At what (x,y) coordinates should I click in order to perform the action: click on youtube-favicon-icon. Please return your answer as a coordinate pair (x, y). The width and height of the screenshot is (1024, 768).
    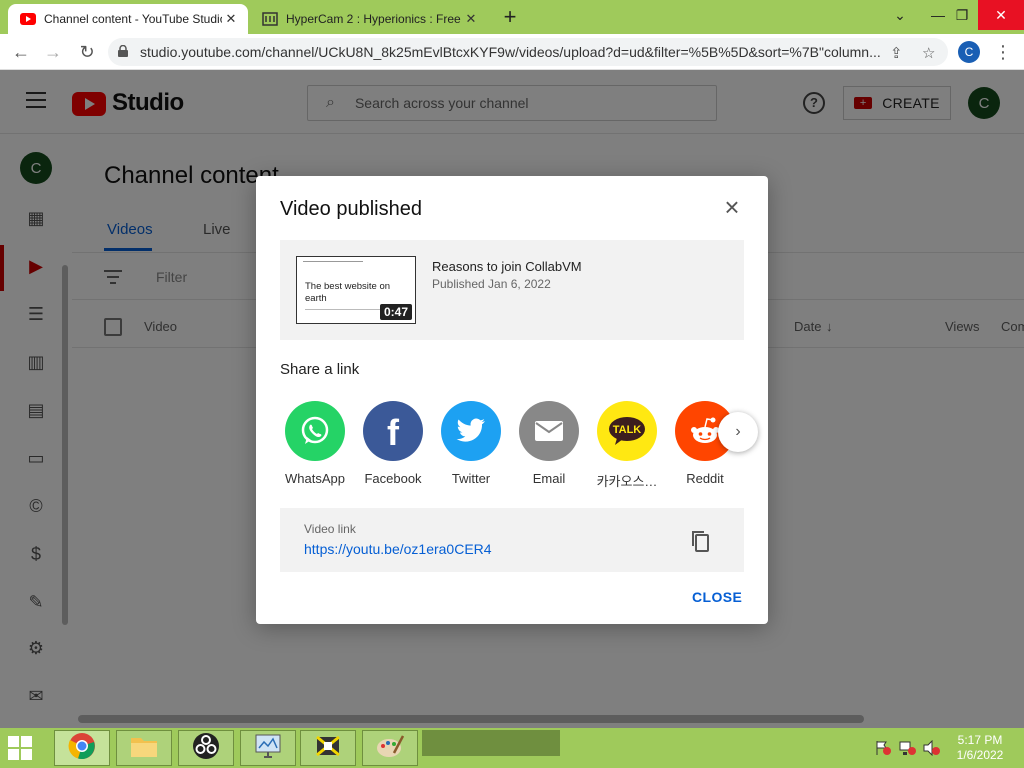
    Looking at the image, I should click on (28, 19).